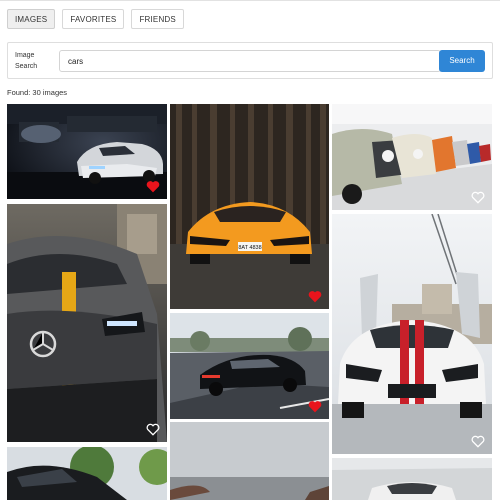 The width and height of the screenshot is (500, 500). I want to click on tab-favorites: FAVORITES, so click(93, 19).